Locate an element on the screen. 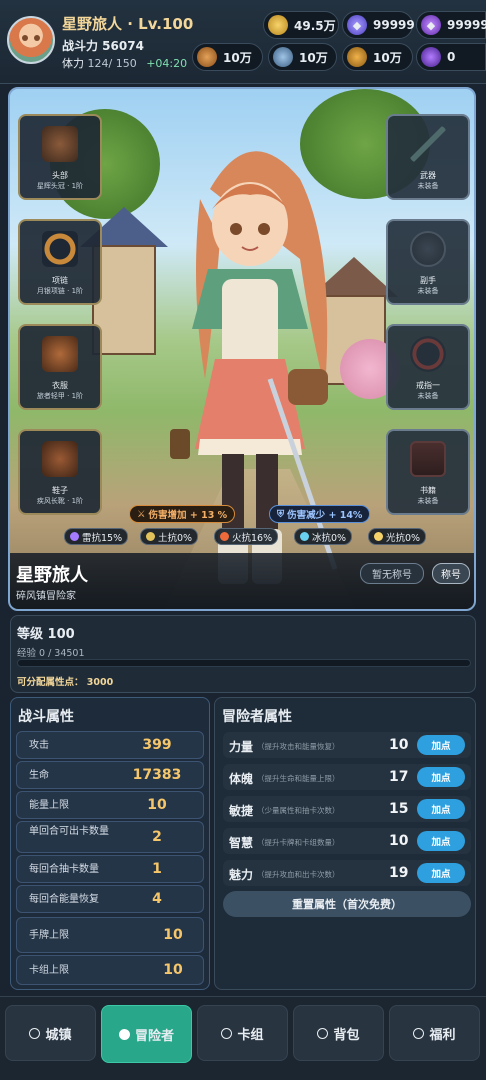 This screenshot has width=486, height=1080. attr-desc: （提升攻血和出卡次数） is located at coordinates (298, 874).